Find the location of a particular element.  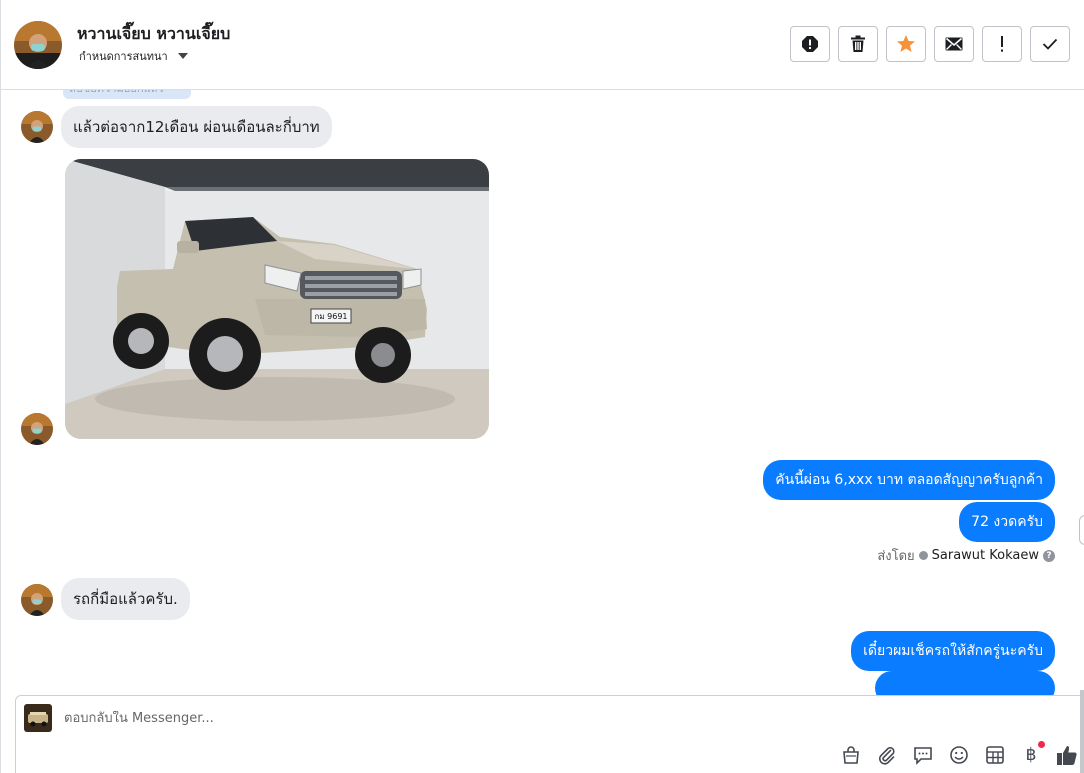

mail-icon is located at coordinates (954, 44).